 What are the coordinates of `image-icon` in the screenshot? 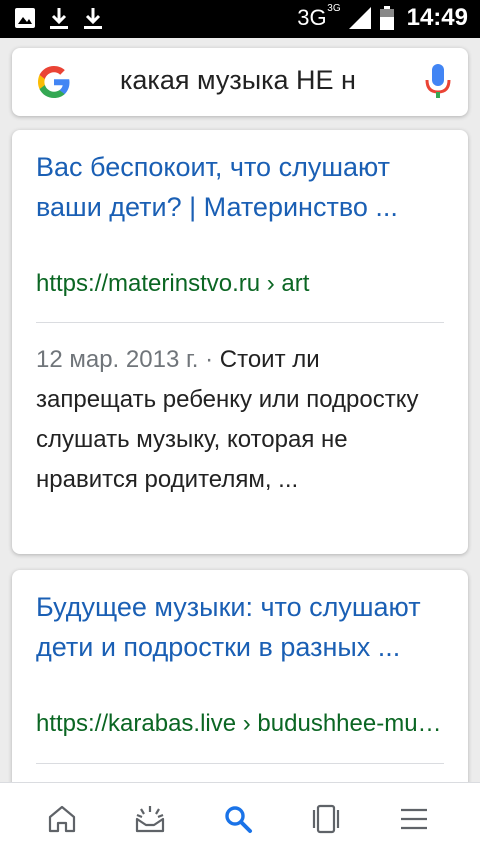 It's located at (25, 18).